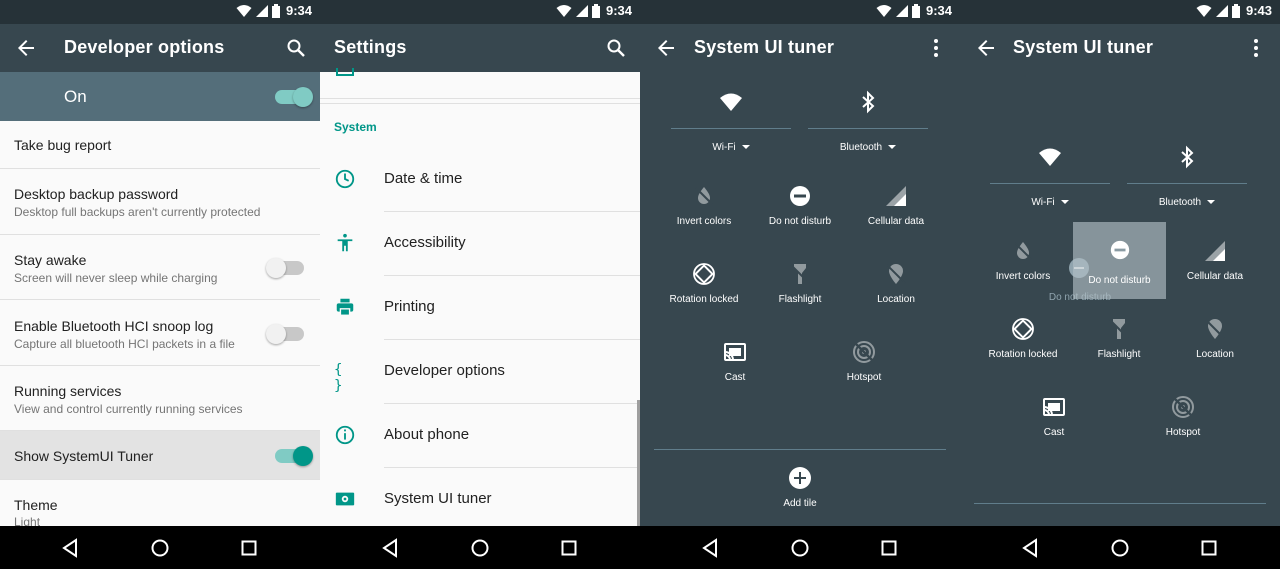  Describe the element at coordinates (480, 180) in the screenshot. I see `settings-item-date-time: Date & time` at that location.